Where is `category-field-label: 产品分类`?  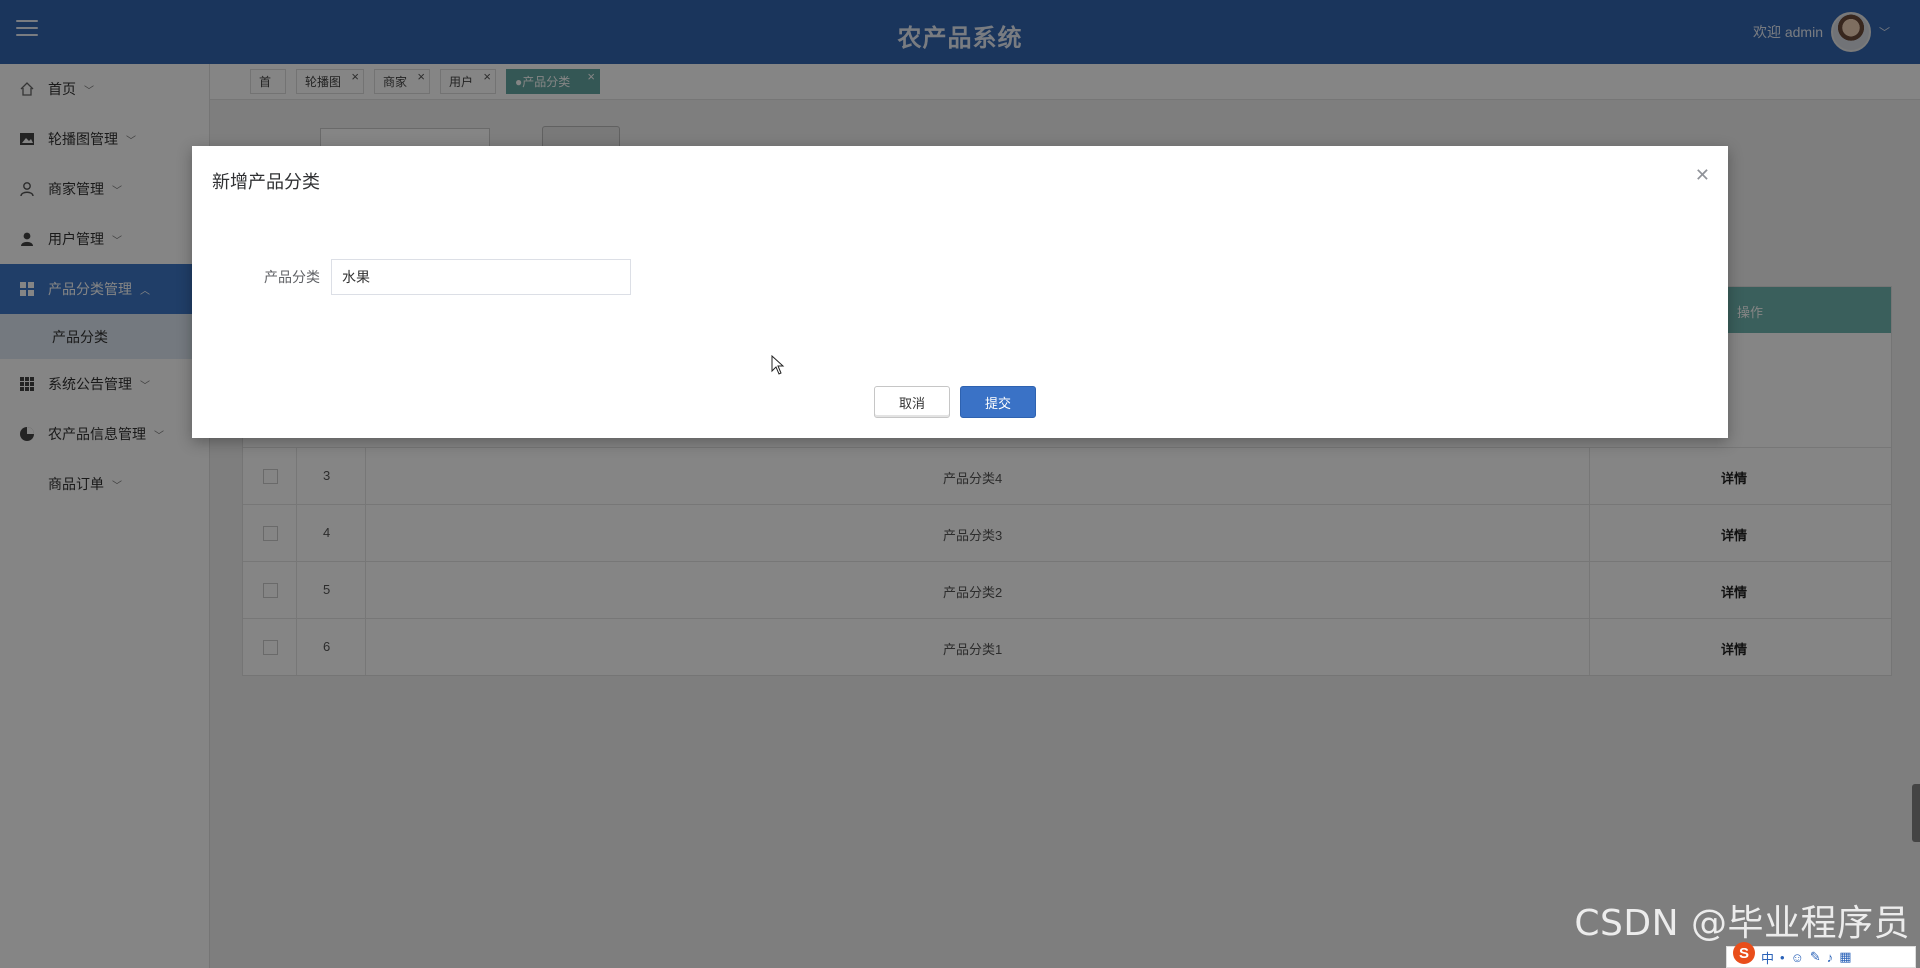
category-field-label: 产品分类 is located at coordinates (292, 277).